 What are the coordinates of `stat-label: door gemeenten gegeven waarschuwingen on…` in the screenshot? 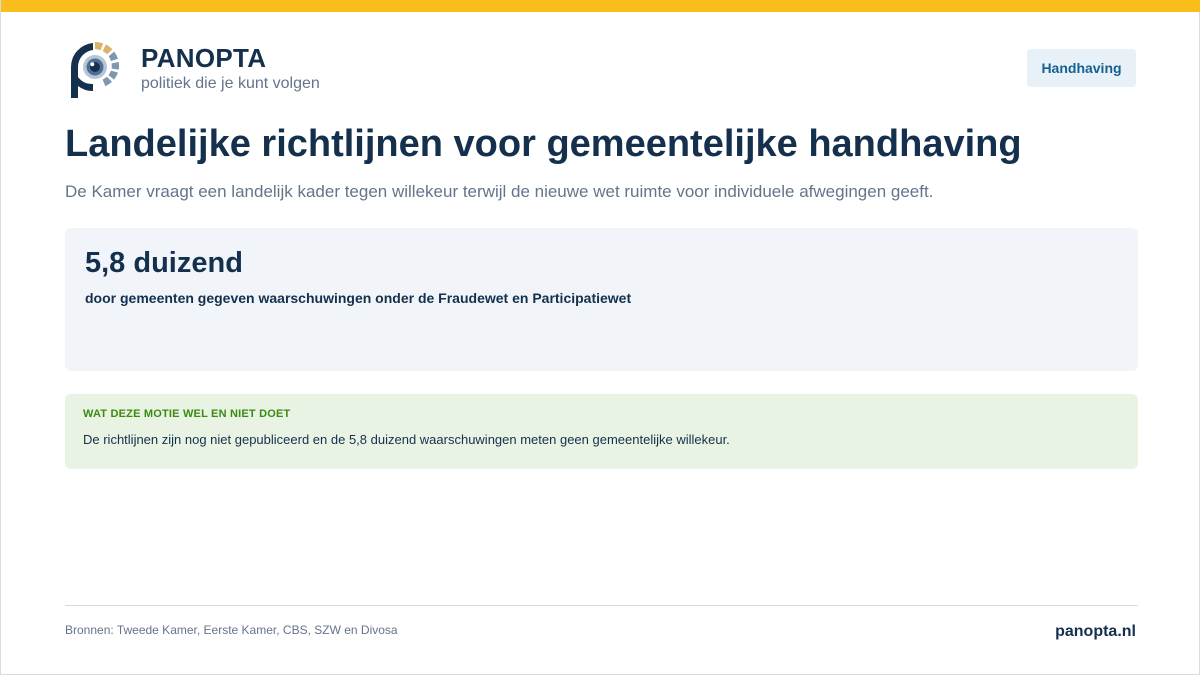 It's located at (358, 298).